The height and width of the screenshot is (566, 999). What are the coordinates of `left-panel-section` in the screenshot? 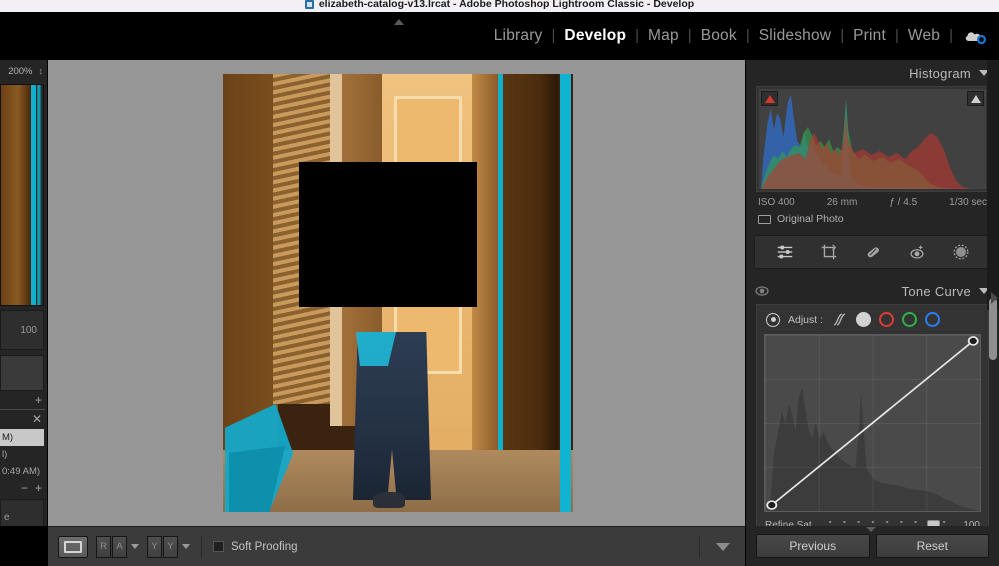 It's located at (22, 373).